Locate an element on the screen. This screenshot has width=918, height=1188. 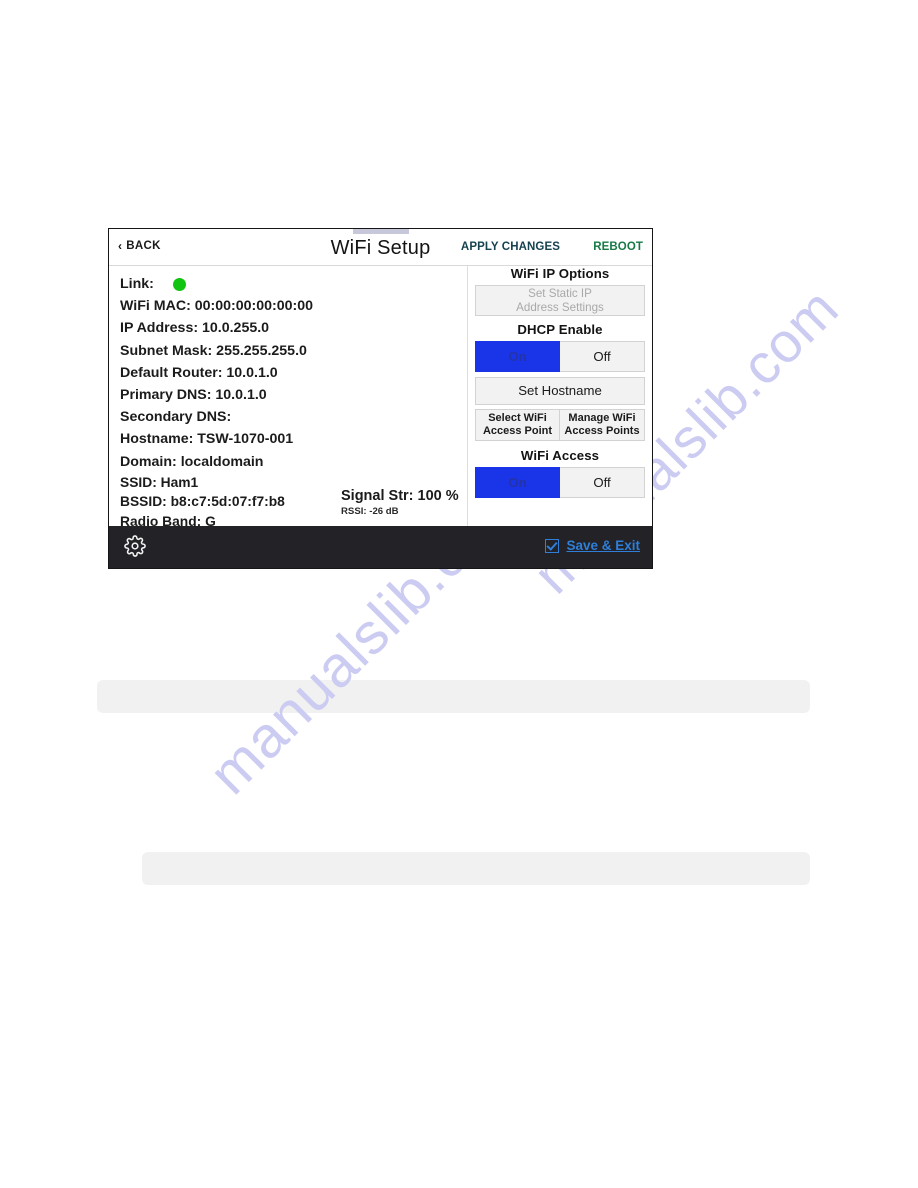
info-row-hostname: Hostname: TSW-1070-001 is located at coordinates (207, 439).